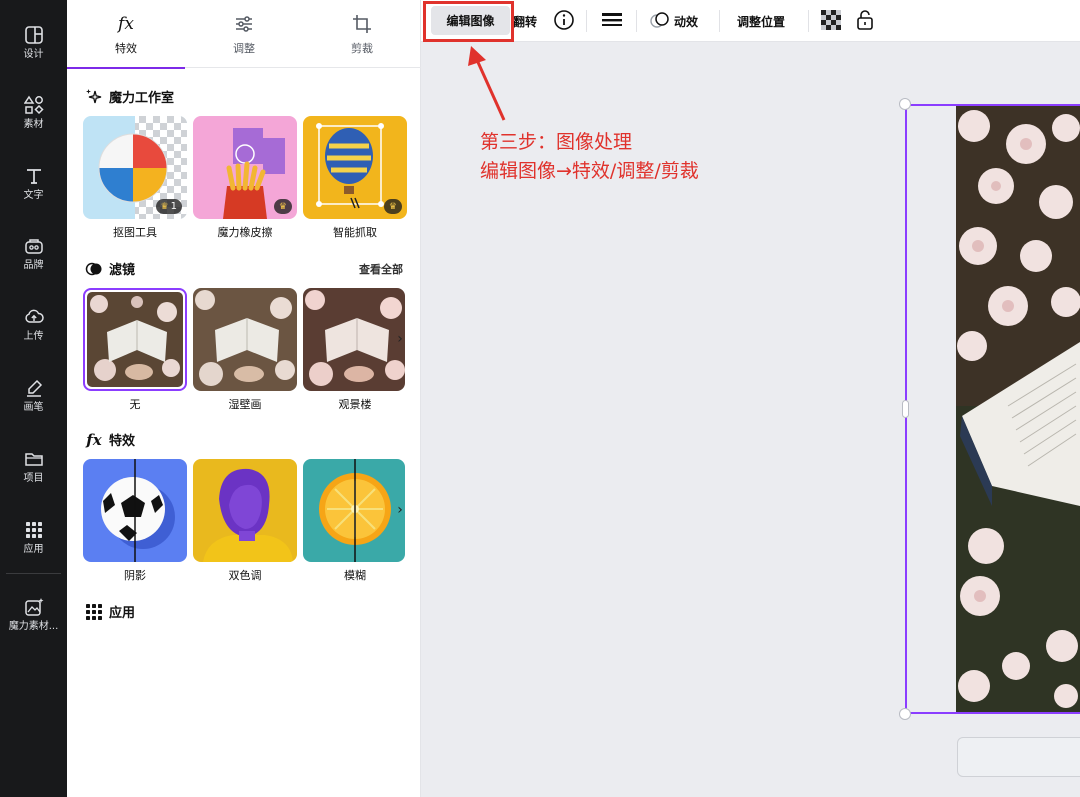 The height and width of the screenshot is (797, 1080). What do you see at coordinates (33, 573) in the screenshot?
I see `rail-divider` at bounding box center [33, 573].